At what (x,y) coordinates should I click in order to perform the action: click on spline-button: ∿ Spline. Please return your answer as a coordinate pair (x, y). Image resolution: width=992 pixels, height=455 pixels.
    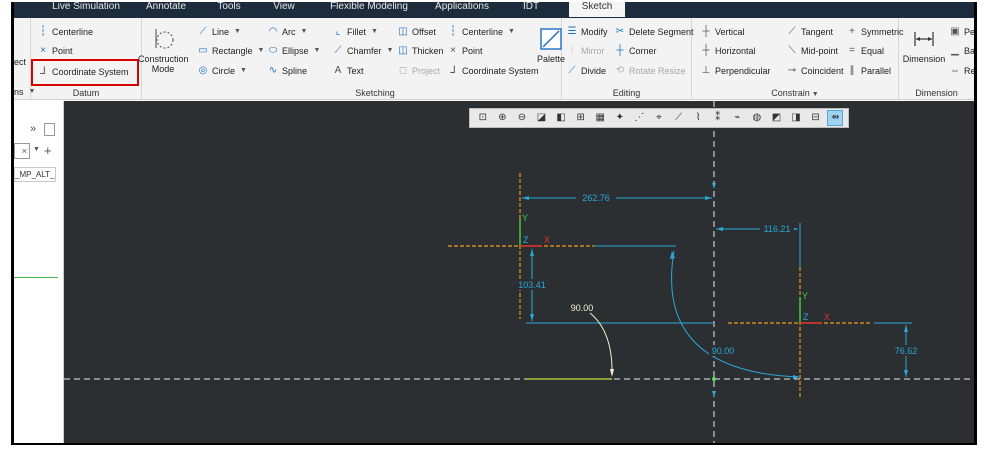
    Looking at the image, I should click on (287, 71).